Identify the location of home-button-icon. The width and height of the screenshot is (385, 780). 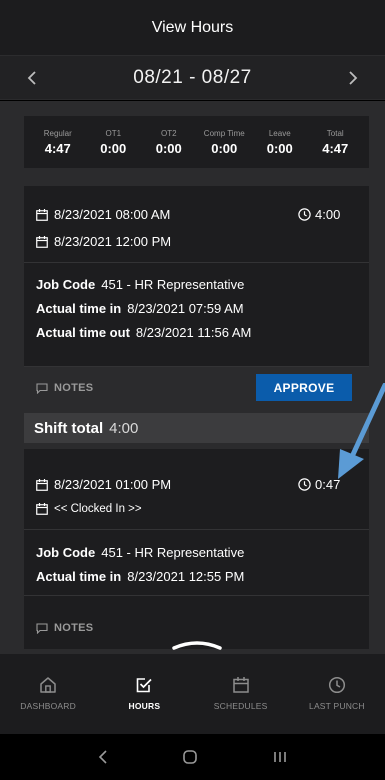
(190, 757).